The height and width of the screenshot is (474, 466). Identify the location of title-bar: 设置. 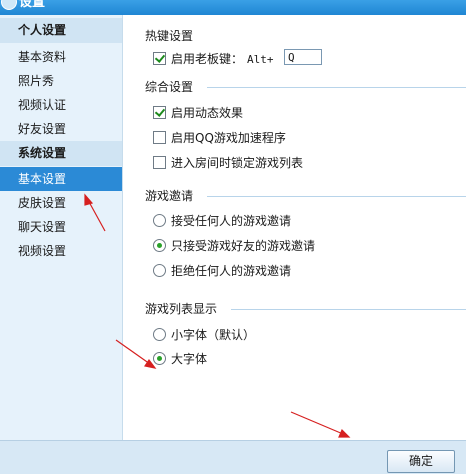
(233, 7).